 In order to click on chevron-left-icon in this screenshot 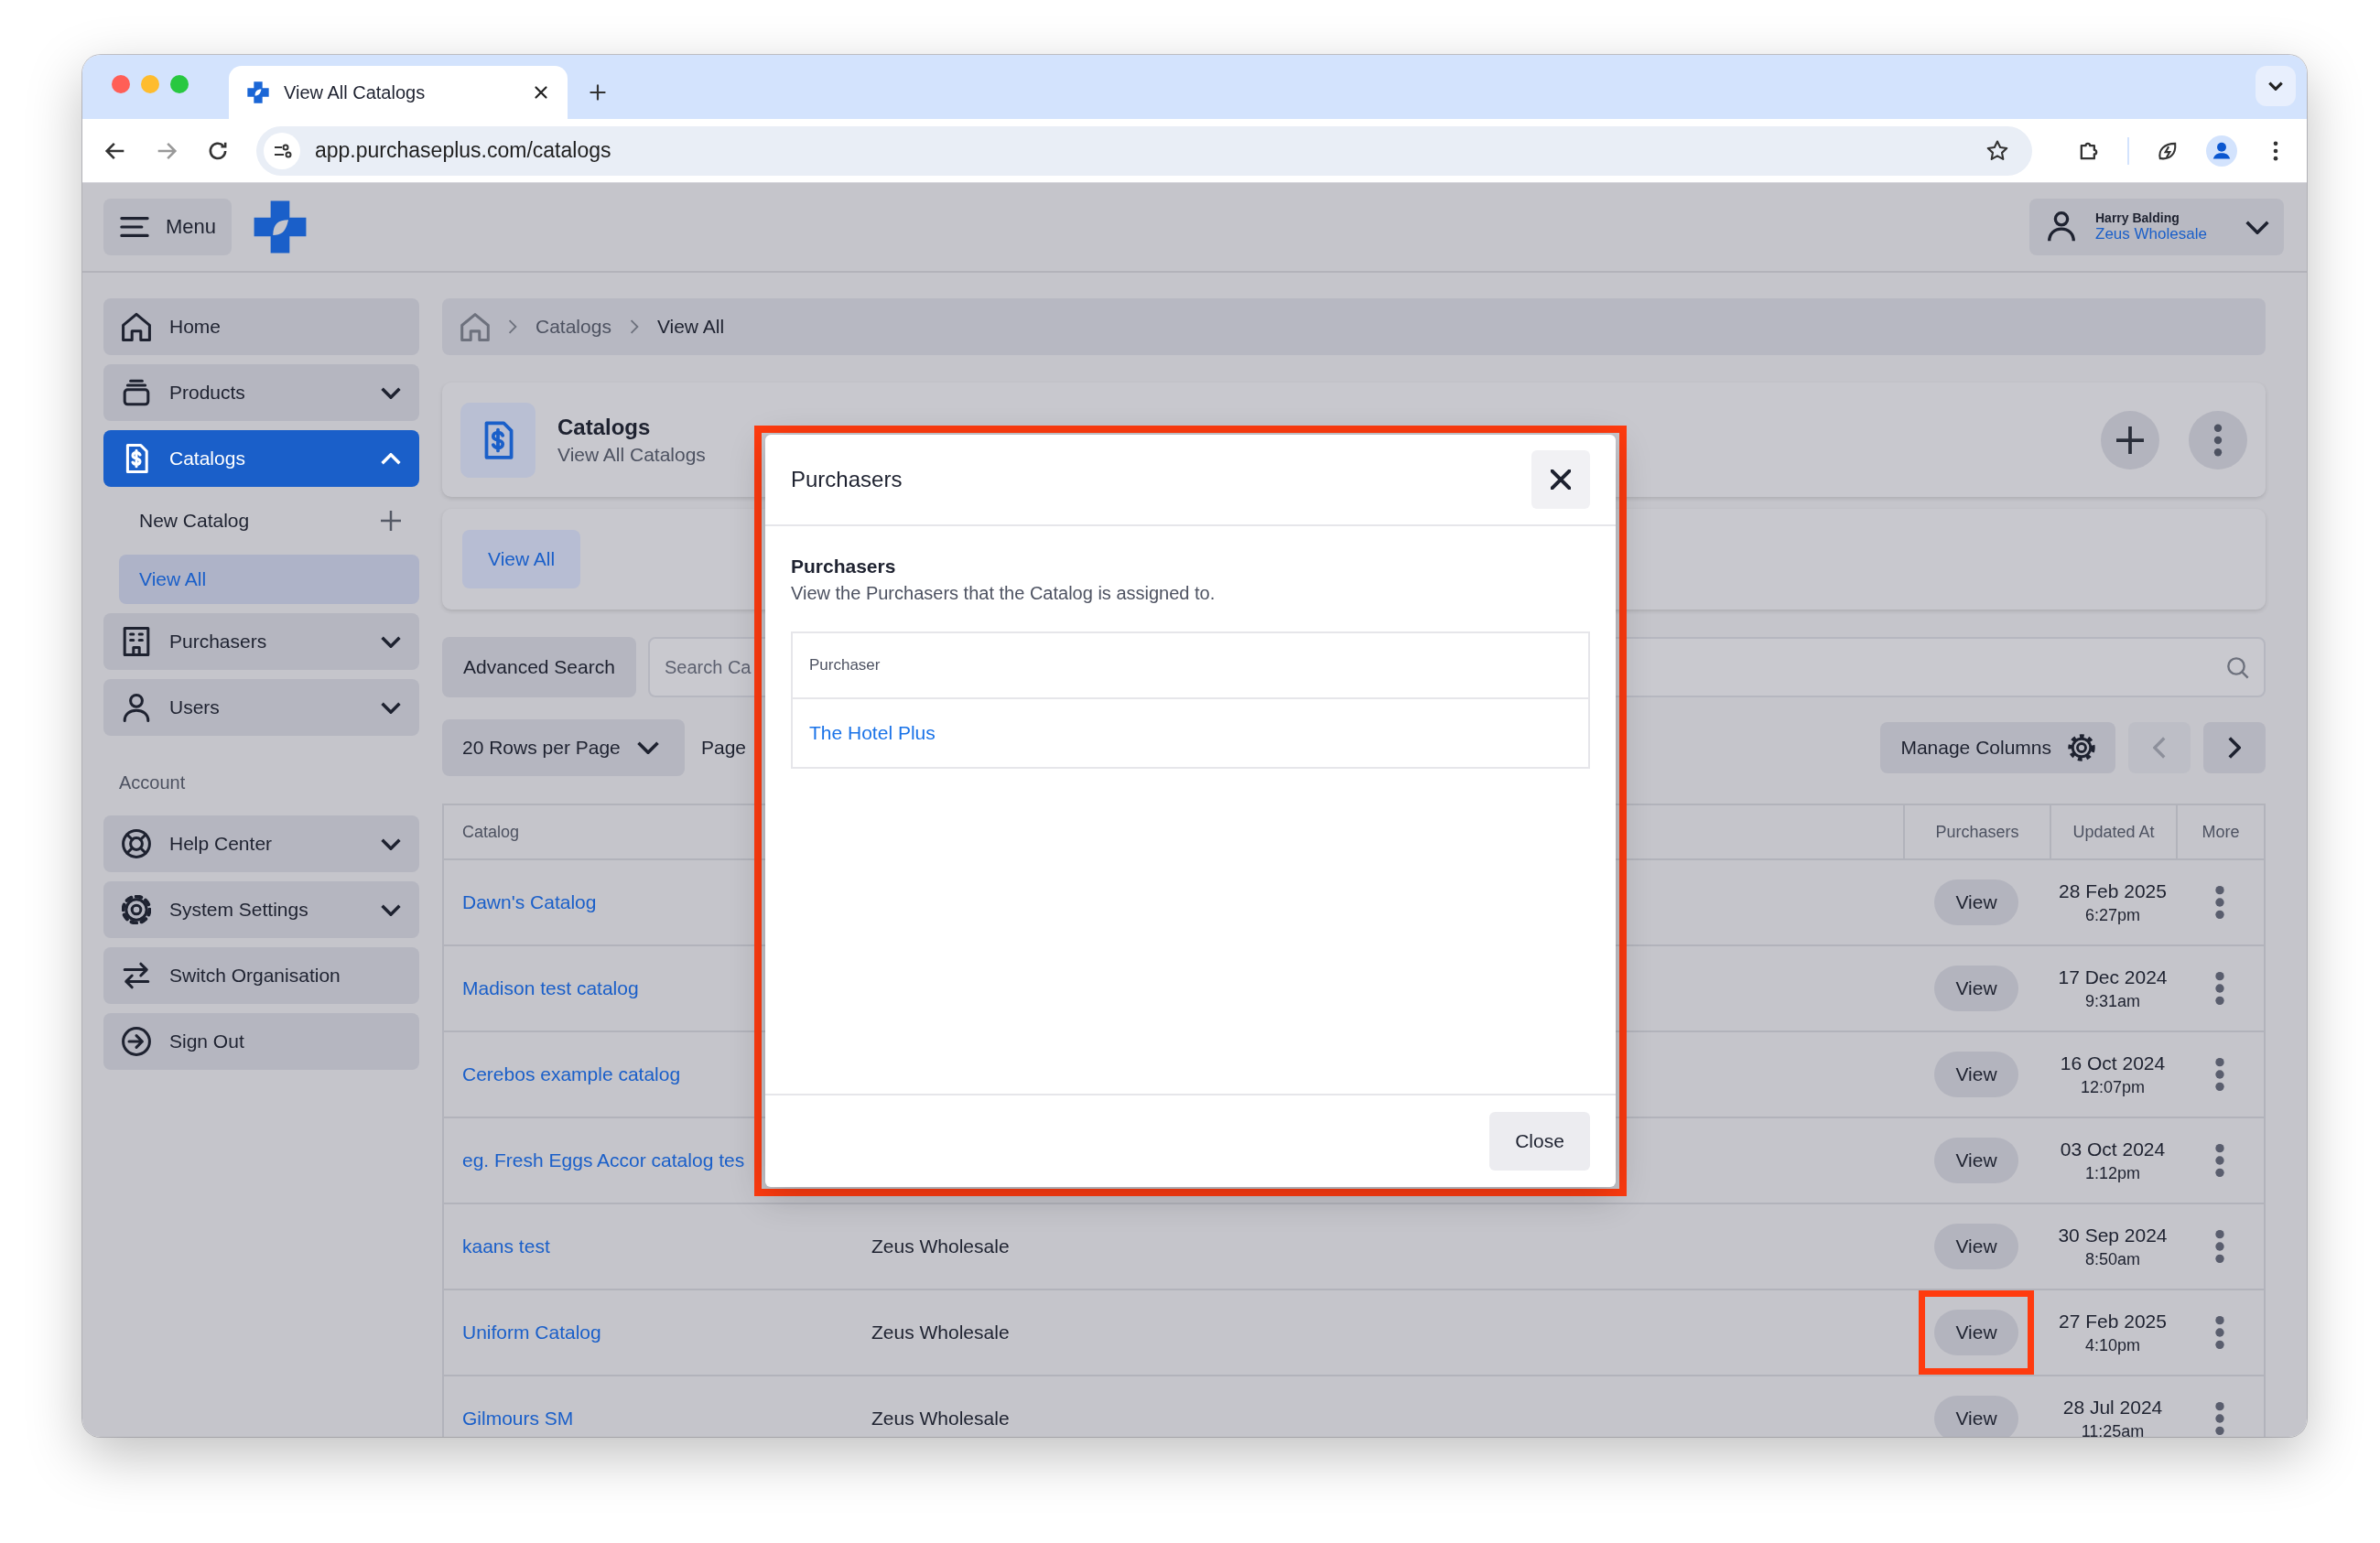, I will do `click(2159, 748)`.